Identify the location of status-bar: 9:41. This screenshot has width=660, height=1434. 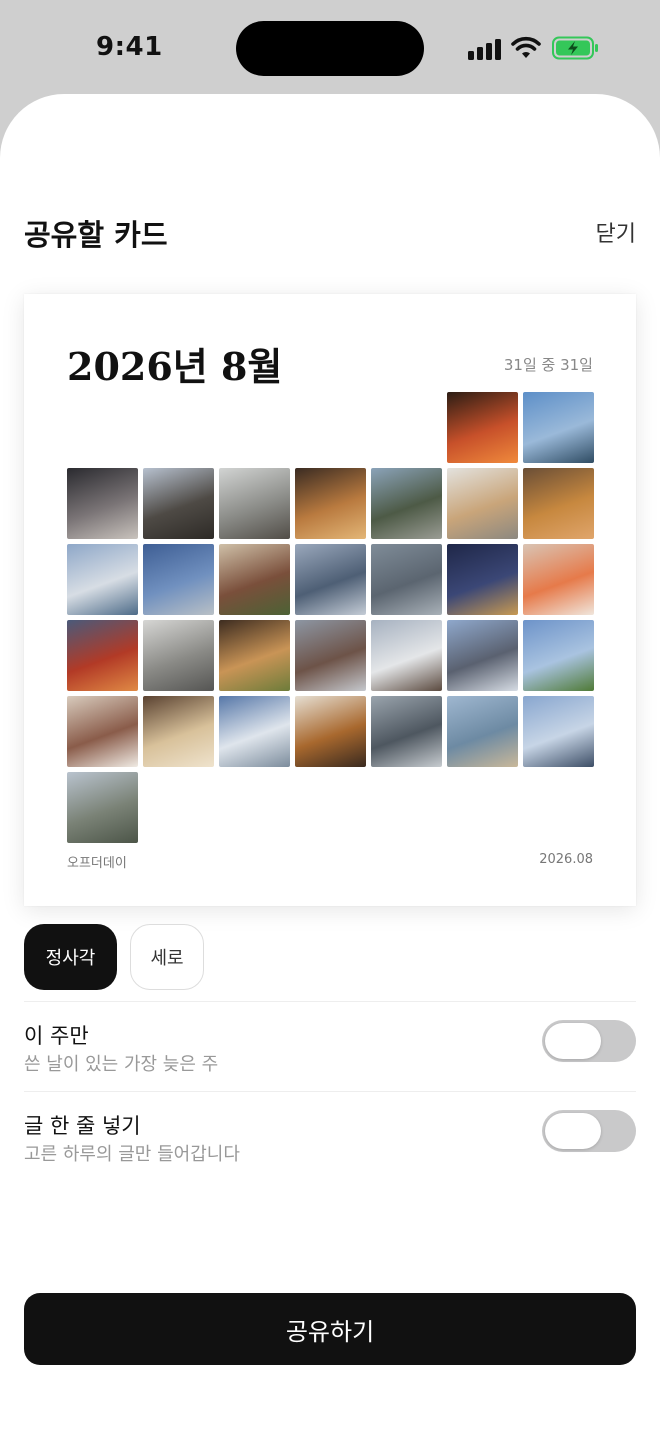
(330, 48).